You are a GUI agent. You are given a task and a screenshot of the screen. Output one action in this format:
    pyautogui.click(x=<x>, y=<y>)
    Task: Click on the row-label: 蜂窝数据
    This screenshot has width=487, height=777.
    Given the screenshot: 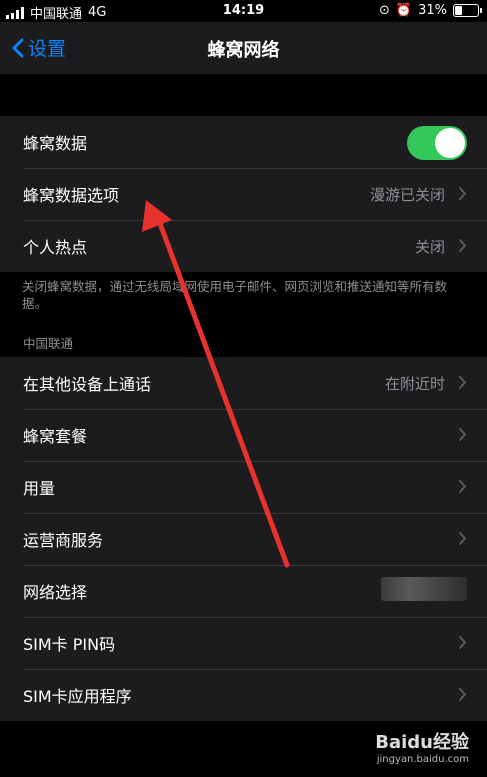 What is the action you would take?
    pyautogui.click(x=55, y=143)
    